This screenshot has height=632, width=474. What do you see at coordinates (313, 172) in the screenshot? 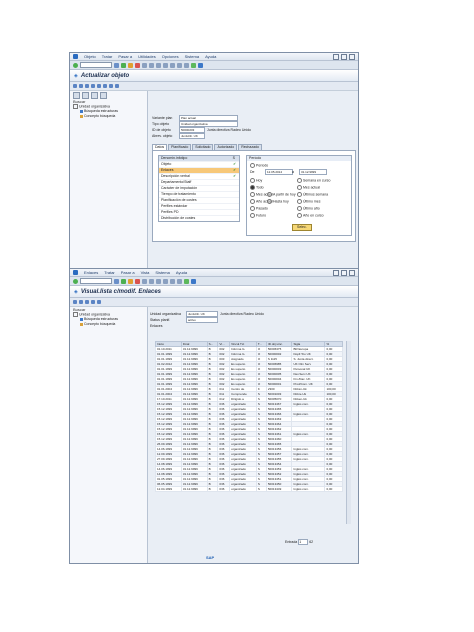
I see `date-to-input: 31.12.9999` at bounding box center [313, 172].